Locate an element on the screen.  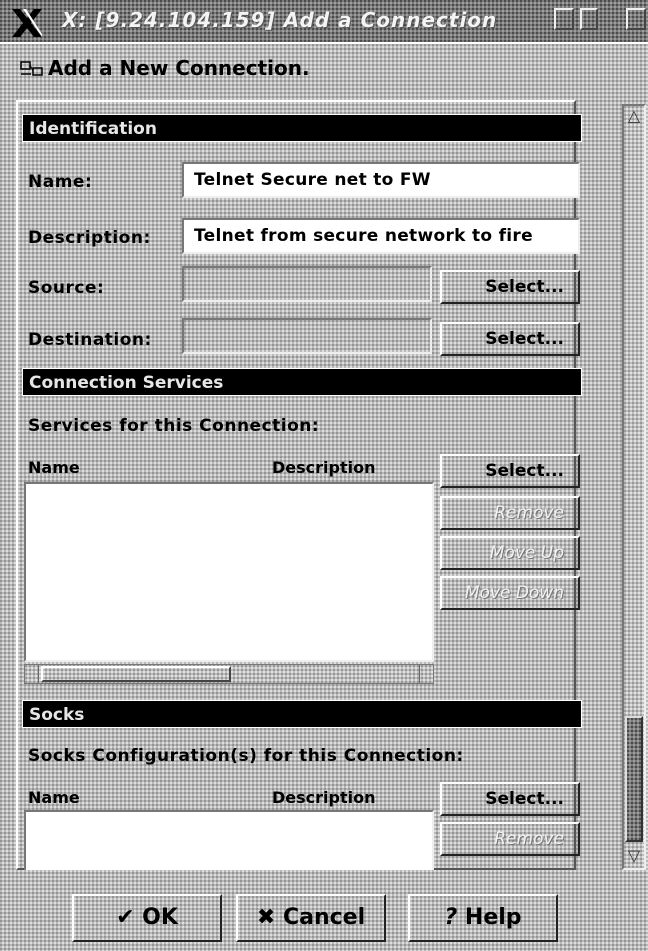
scroll-thumb is located at coordinates (136, 674).